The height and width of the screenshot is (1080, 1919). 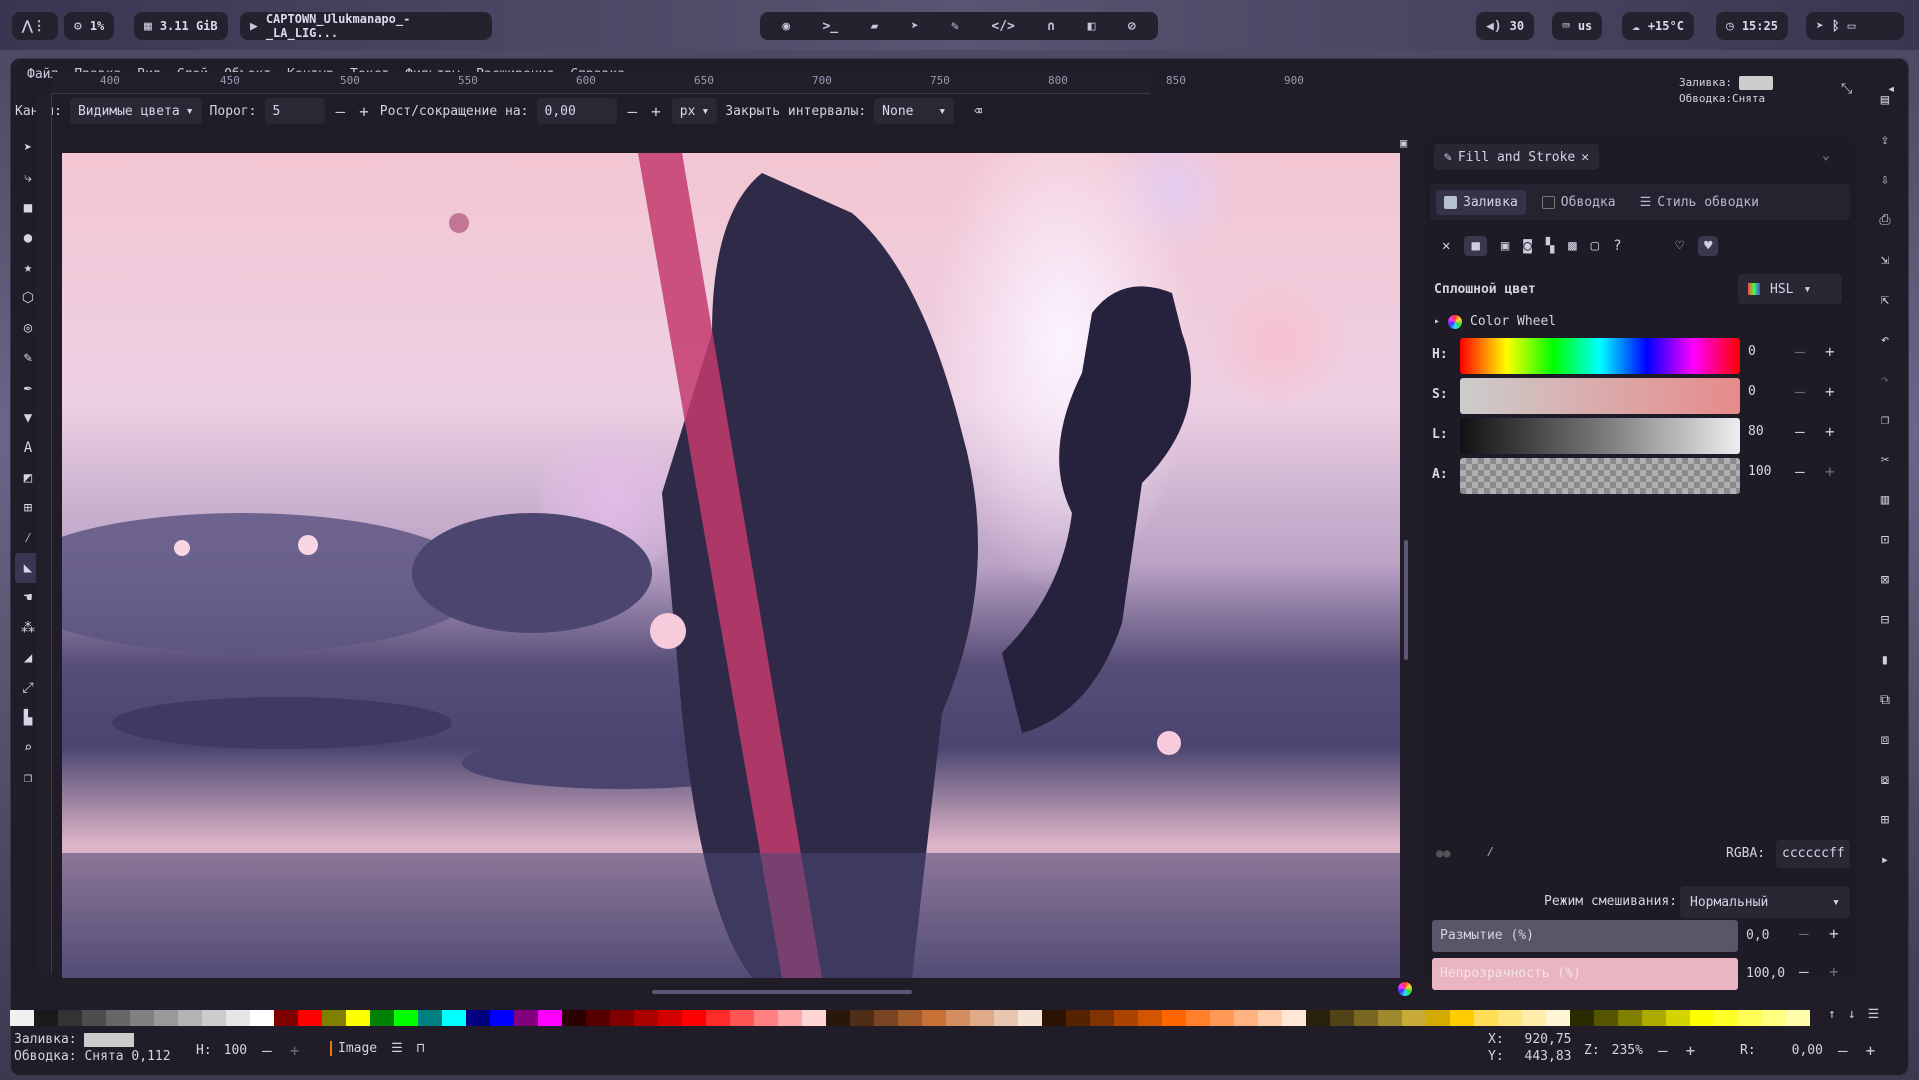 What do you see at coordinates (181, 26) in the screenshot?
I see `memory-indicator: ▦ 3.11 GiB` at bounding box center [181, 26].